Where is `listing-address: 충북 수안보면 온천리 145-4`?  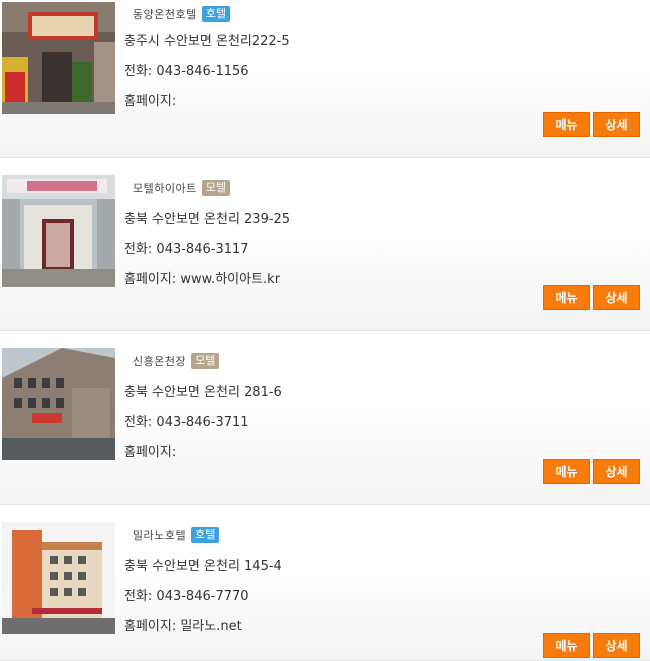 listing-address: 충북 수안보면 온천리 145-4 is located at coordinates (203, 566).